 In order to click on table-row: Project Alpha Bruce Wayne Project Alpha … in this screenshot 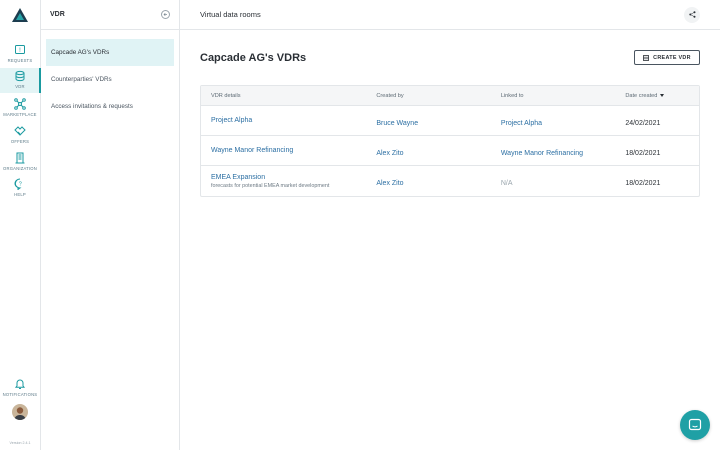, I will do `click(450, 121)`.